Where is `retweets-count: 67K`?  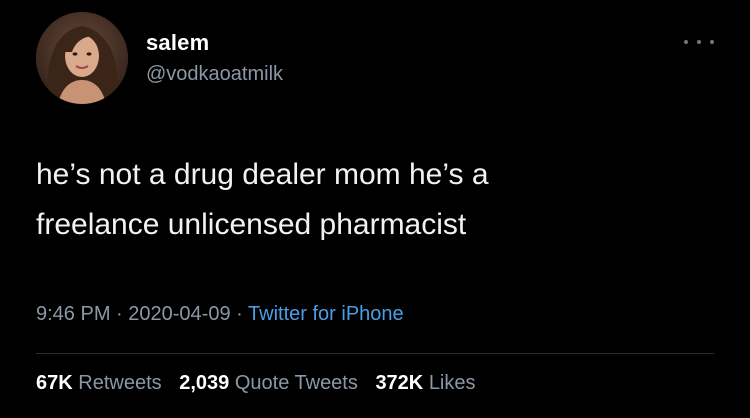 retweets-count: 67K is located at coordinates (54, 383).